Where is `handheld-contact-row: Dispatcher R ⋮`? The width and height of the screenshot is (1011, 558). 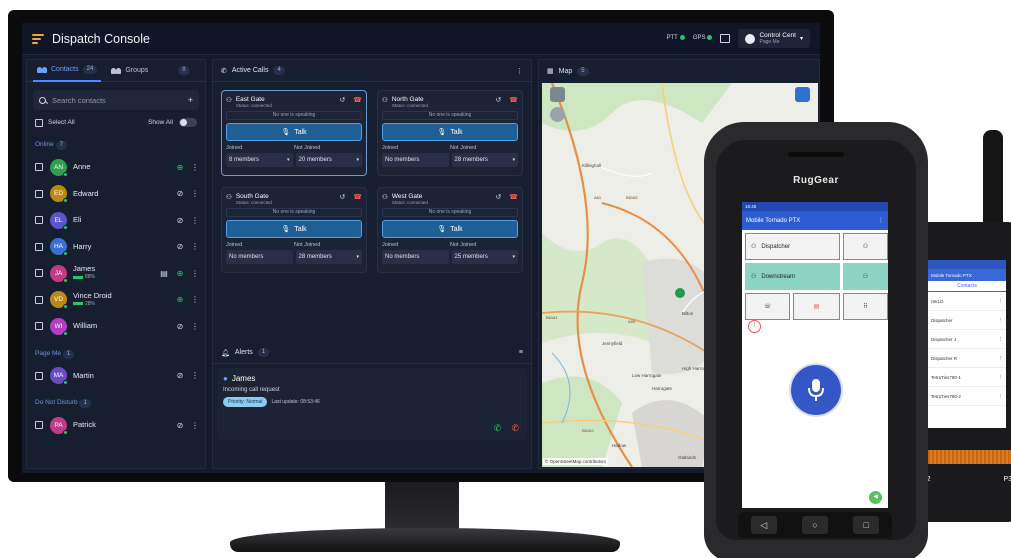
handheld-contact-row: Dispatcher R ⋮ is located at coordinates (967, 358).